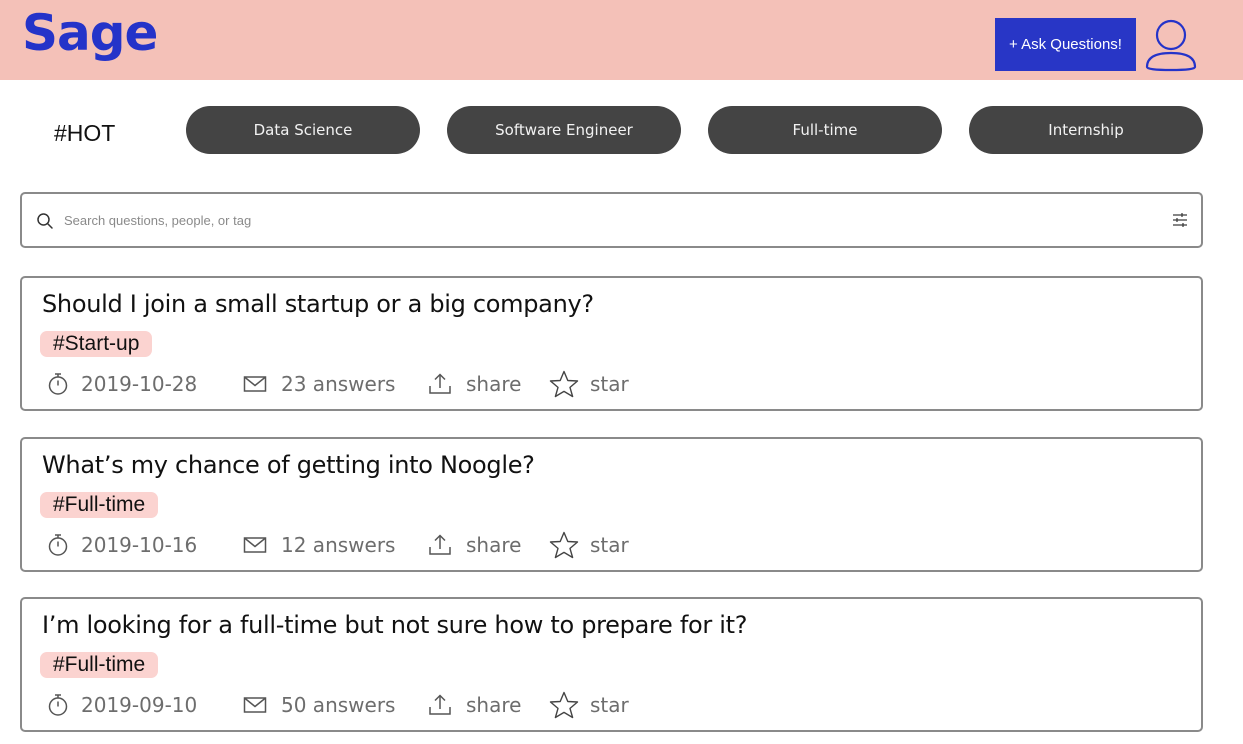  Describe the element at coordinates (96, 344) in the screenshot. I see `question-tag: #Start-up` at that location.